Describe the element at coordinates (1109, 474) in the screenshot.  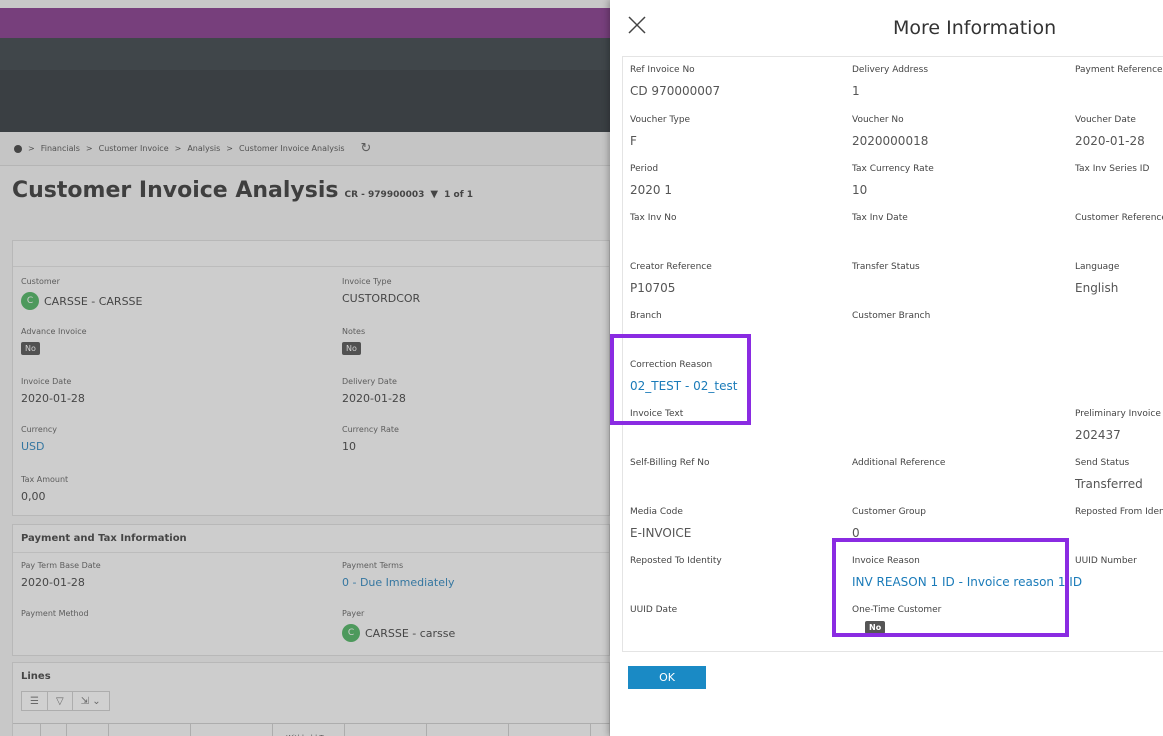
I see `send-status-field: Send Status Transferred` at that location.